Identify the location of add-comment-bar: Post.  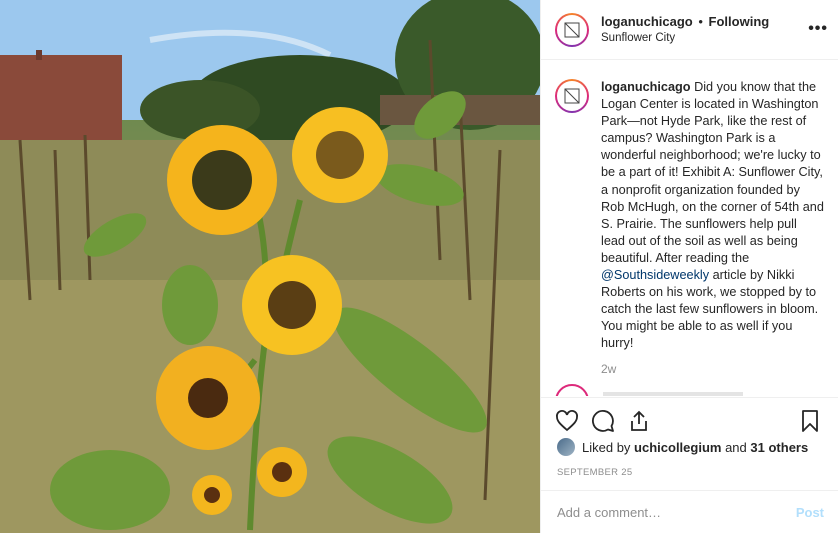
(689, 511).